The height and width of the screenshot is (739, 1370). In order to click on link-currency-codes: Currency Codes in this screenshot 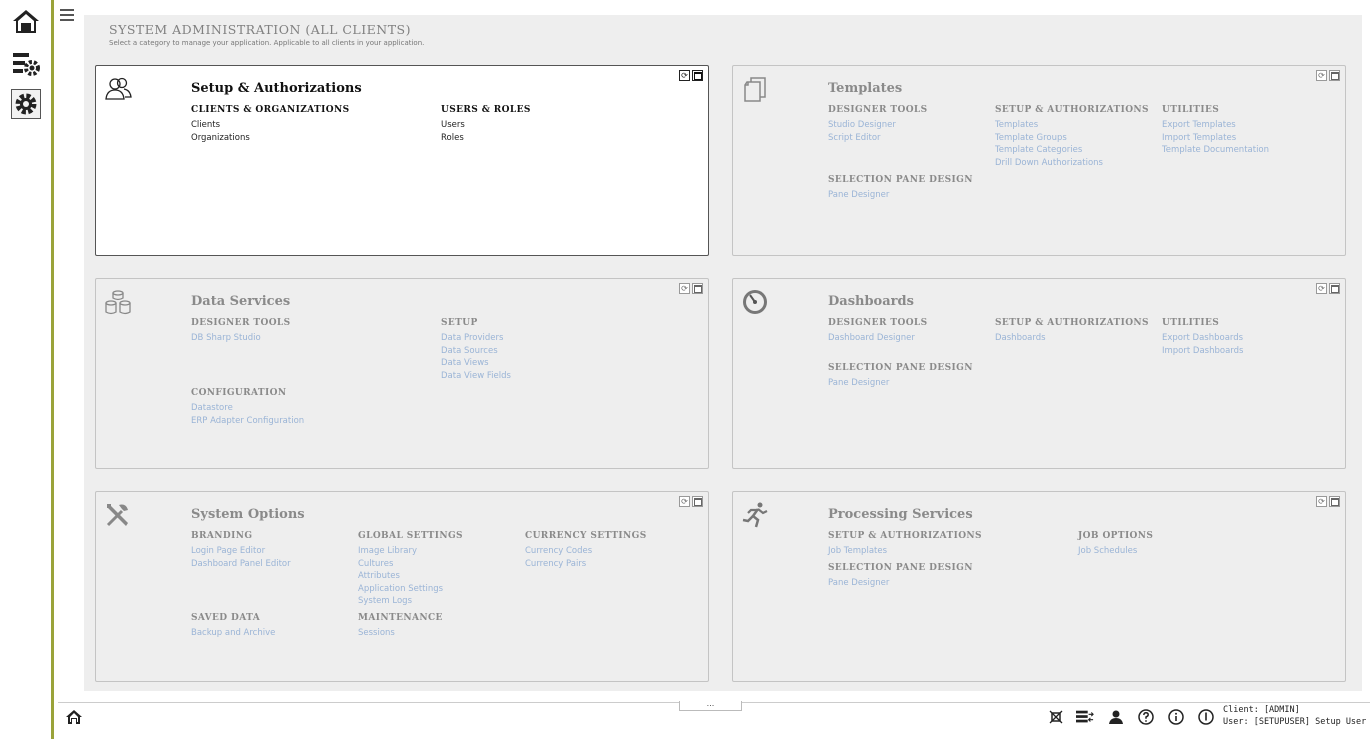, I will do `click(586, 551)`.